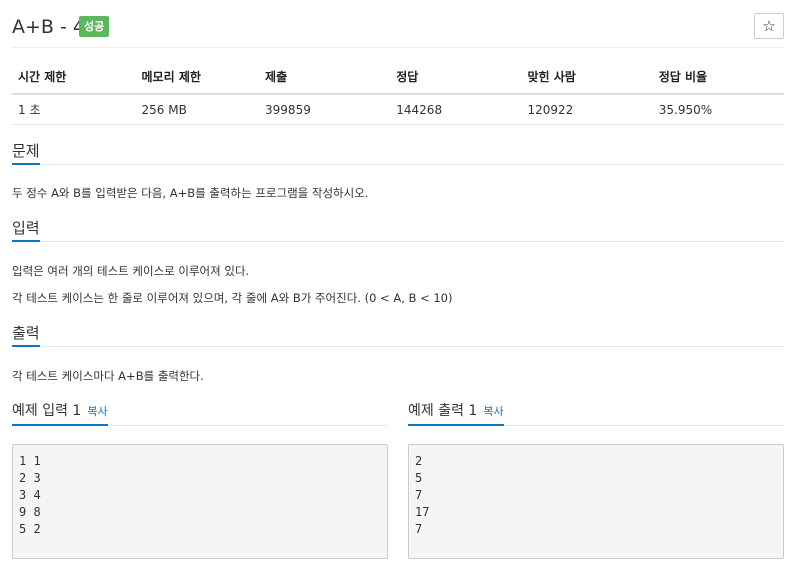 The image size is (800, 565). What do you see at coordinates (48, 27) in the screenshot?
I see `problem-title: A+B - 4` at bounding box center [48, 27].